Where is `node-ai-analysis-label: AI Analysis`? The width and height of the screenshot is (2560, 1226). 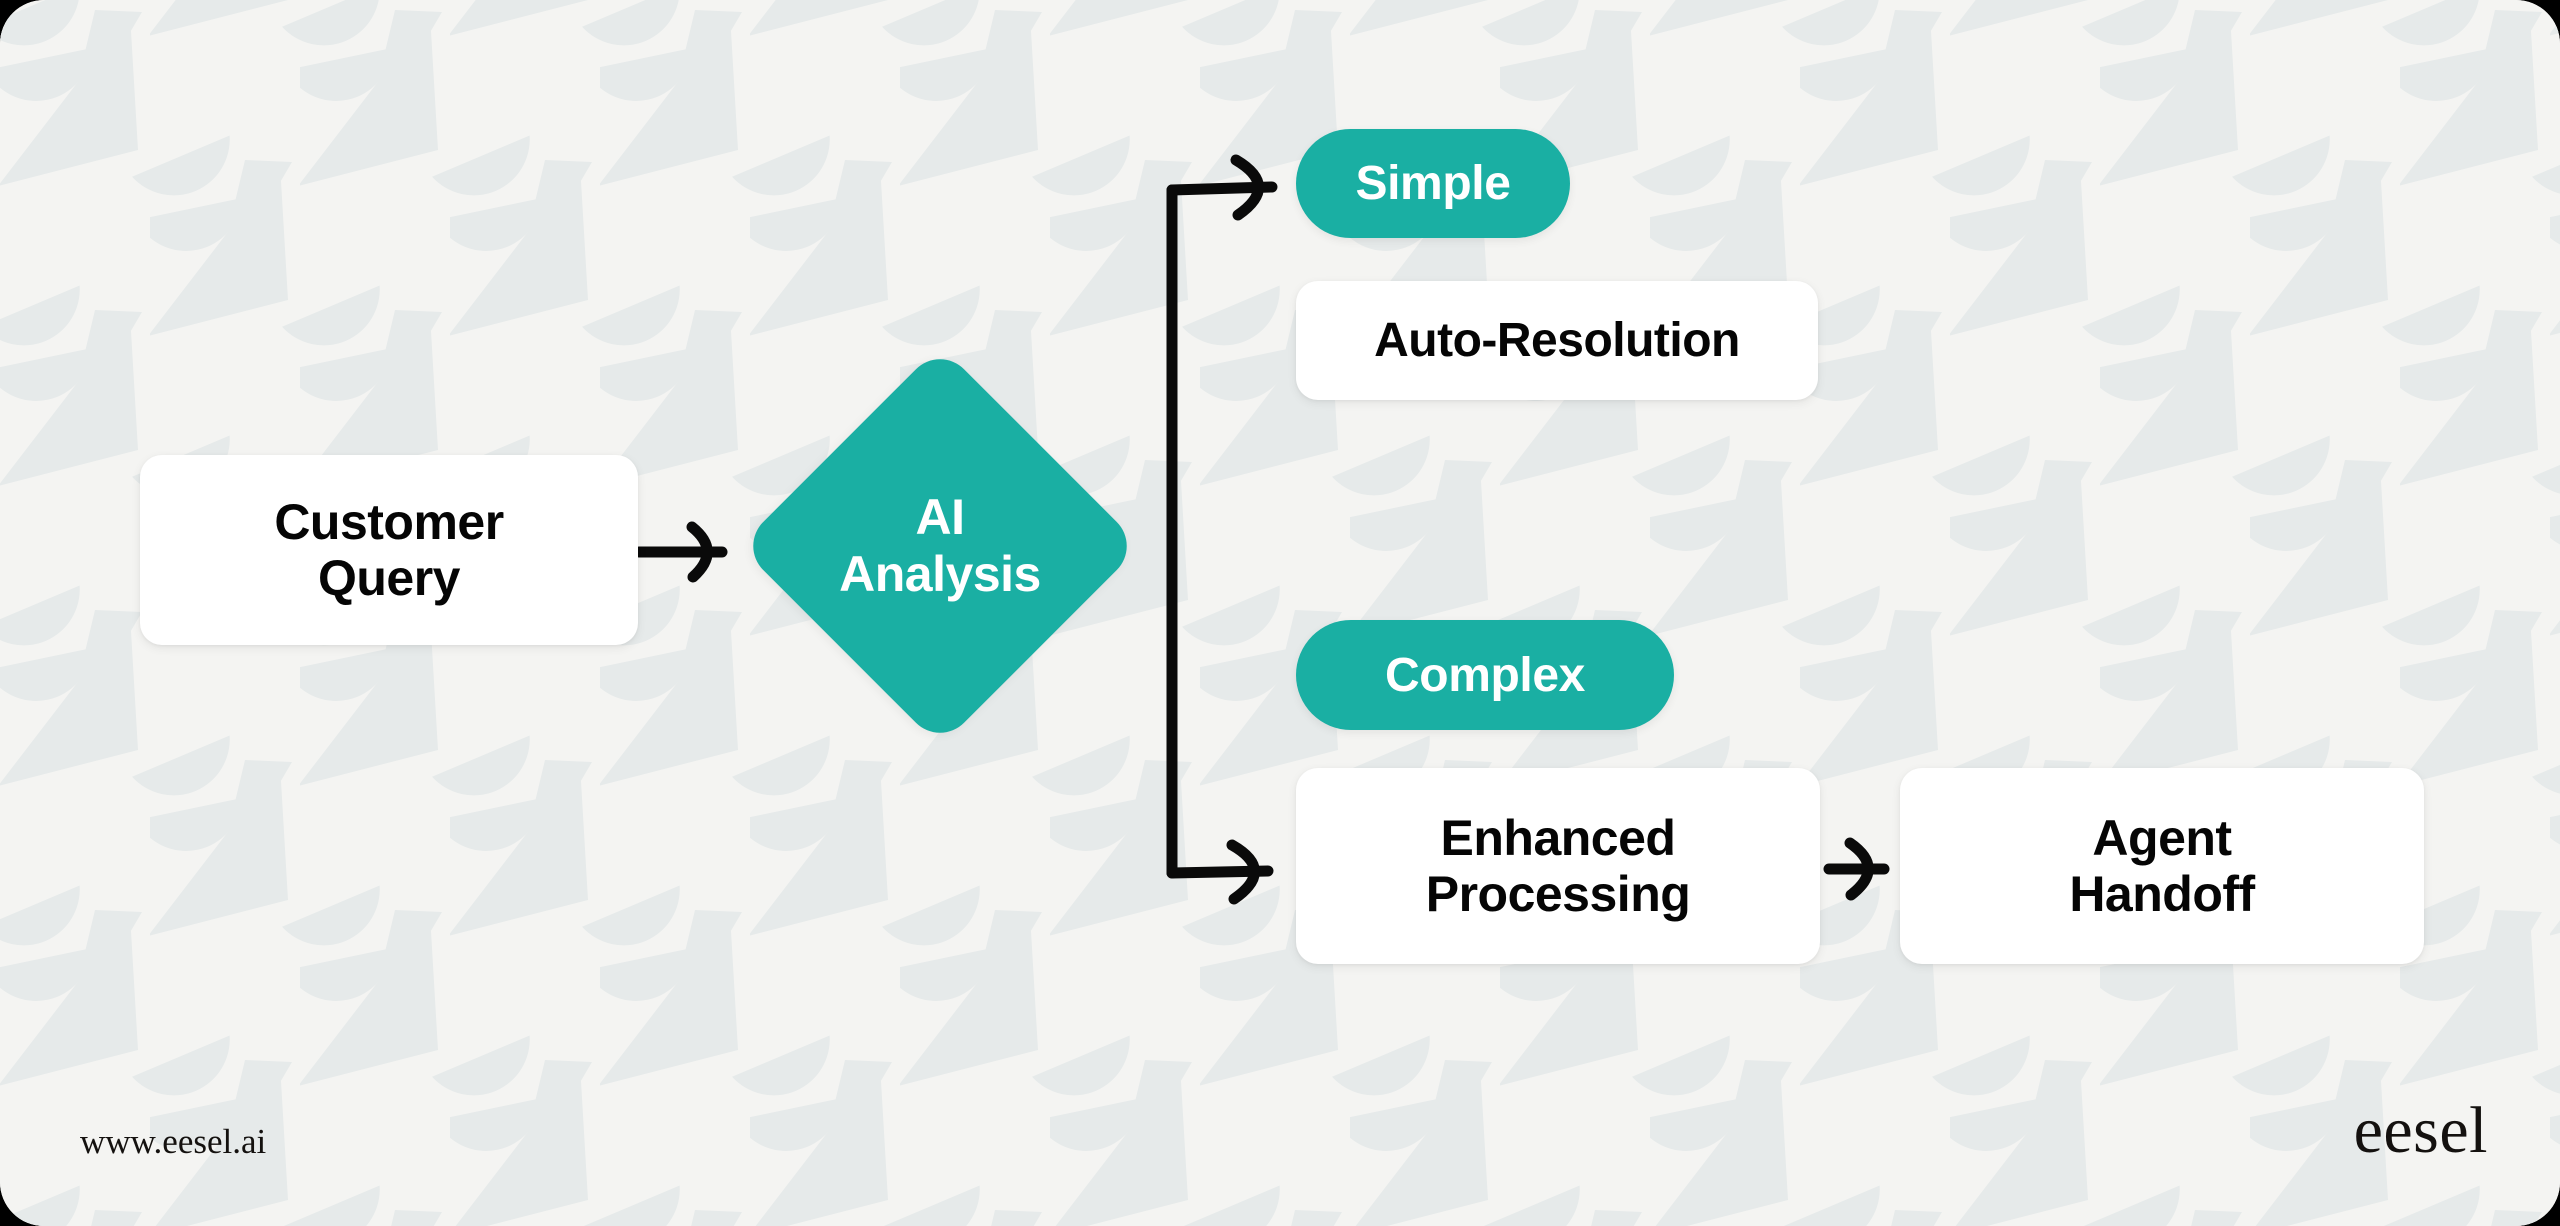
node-ai-analysis-label: AI Analysis is located at coordinates (940, 545).